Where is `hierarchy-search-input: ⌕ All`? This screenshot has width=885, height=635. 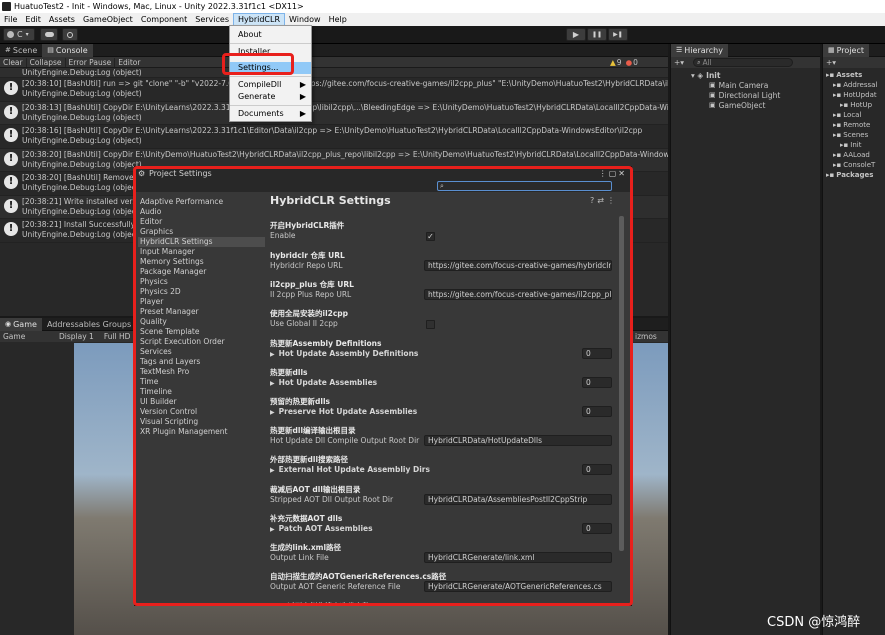
hierarchy-search-input: ⌕ All is located at coordinates (743, 62).